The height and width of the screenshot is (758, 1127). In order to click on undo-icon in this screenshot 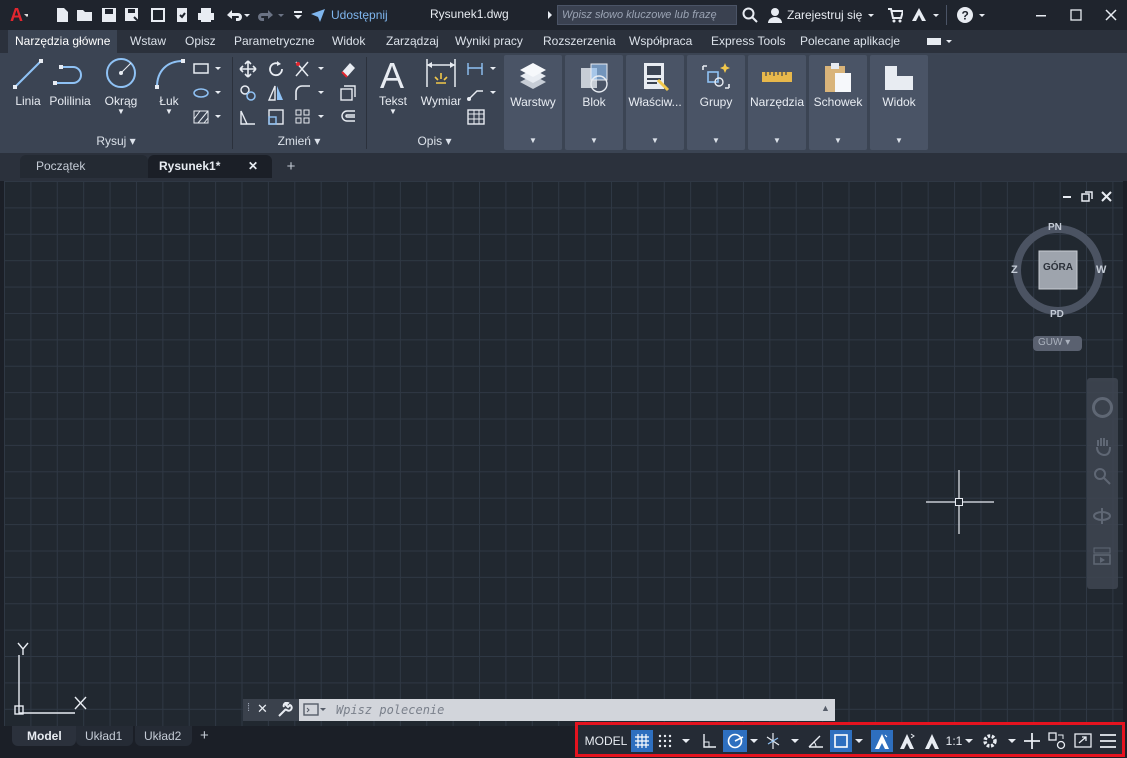, I will do `click(237, 15)`.